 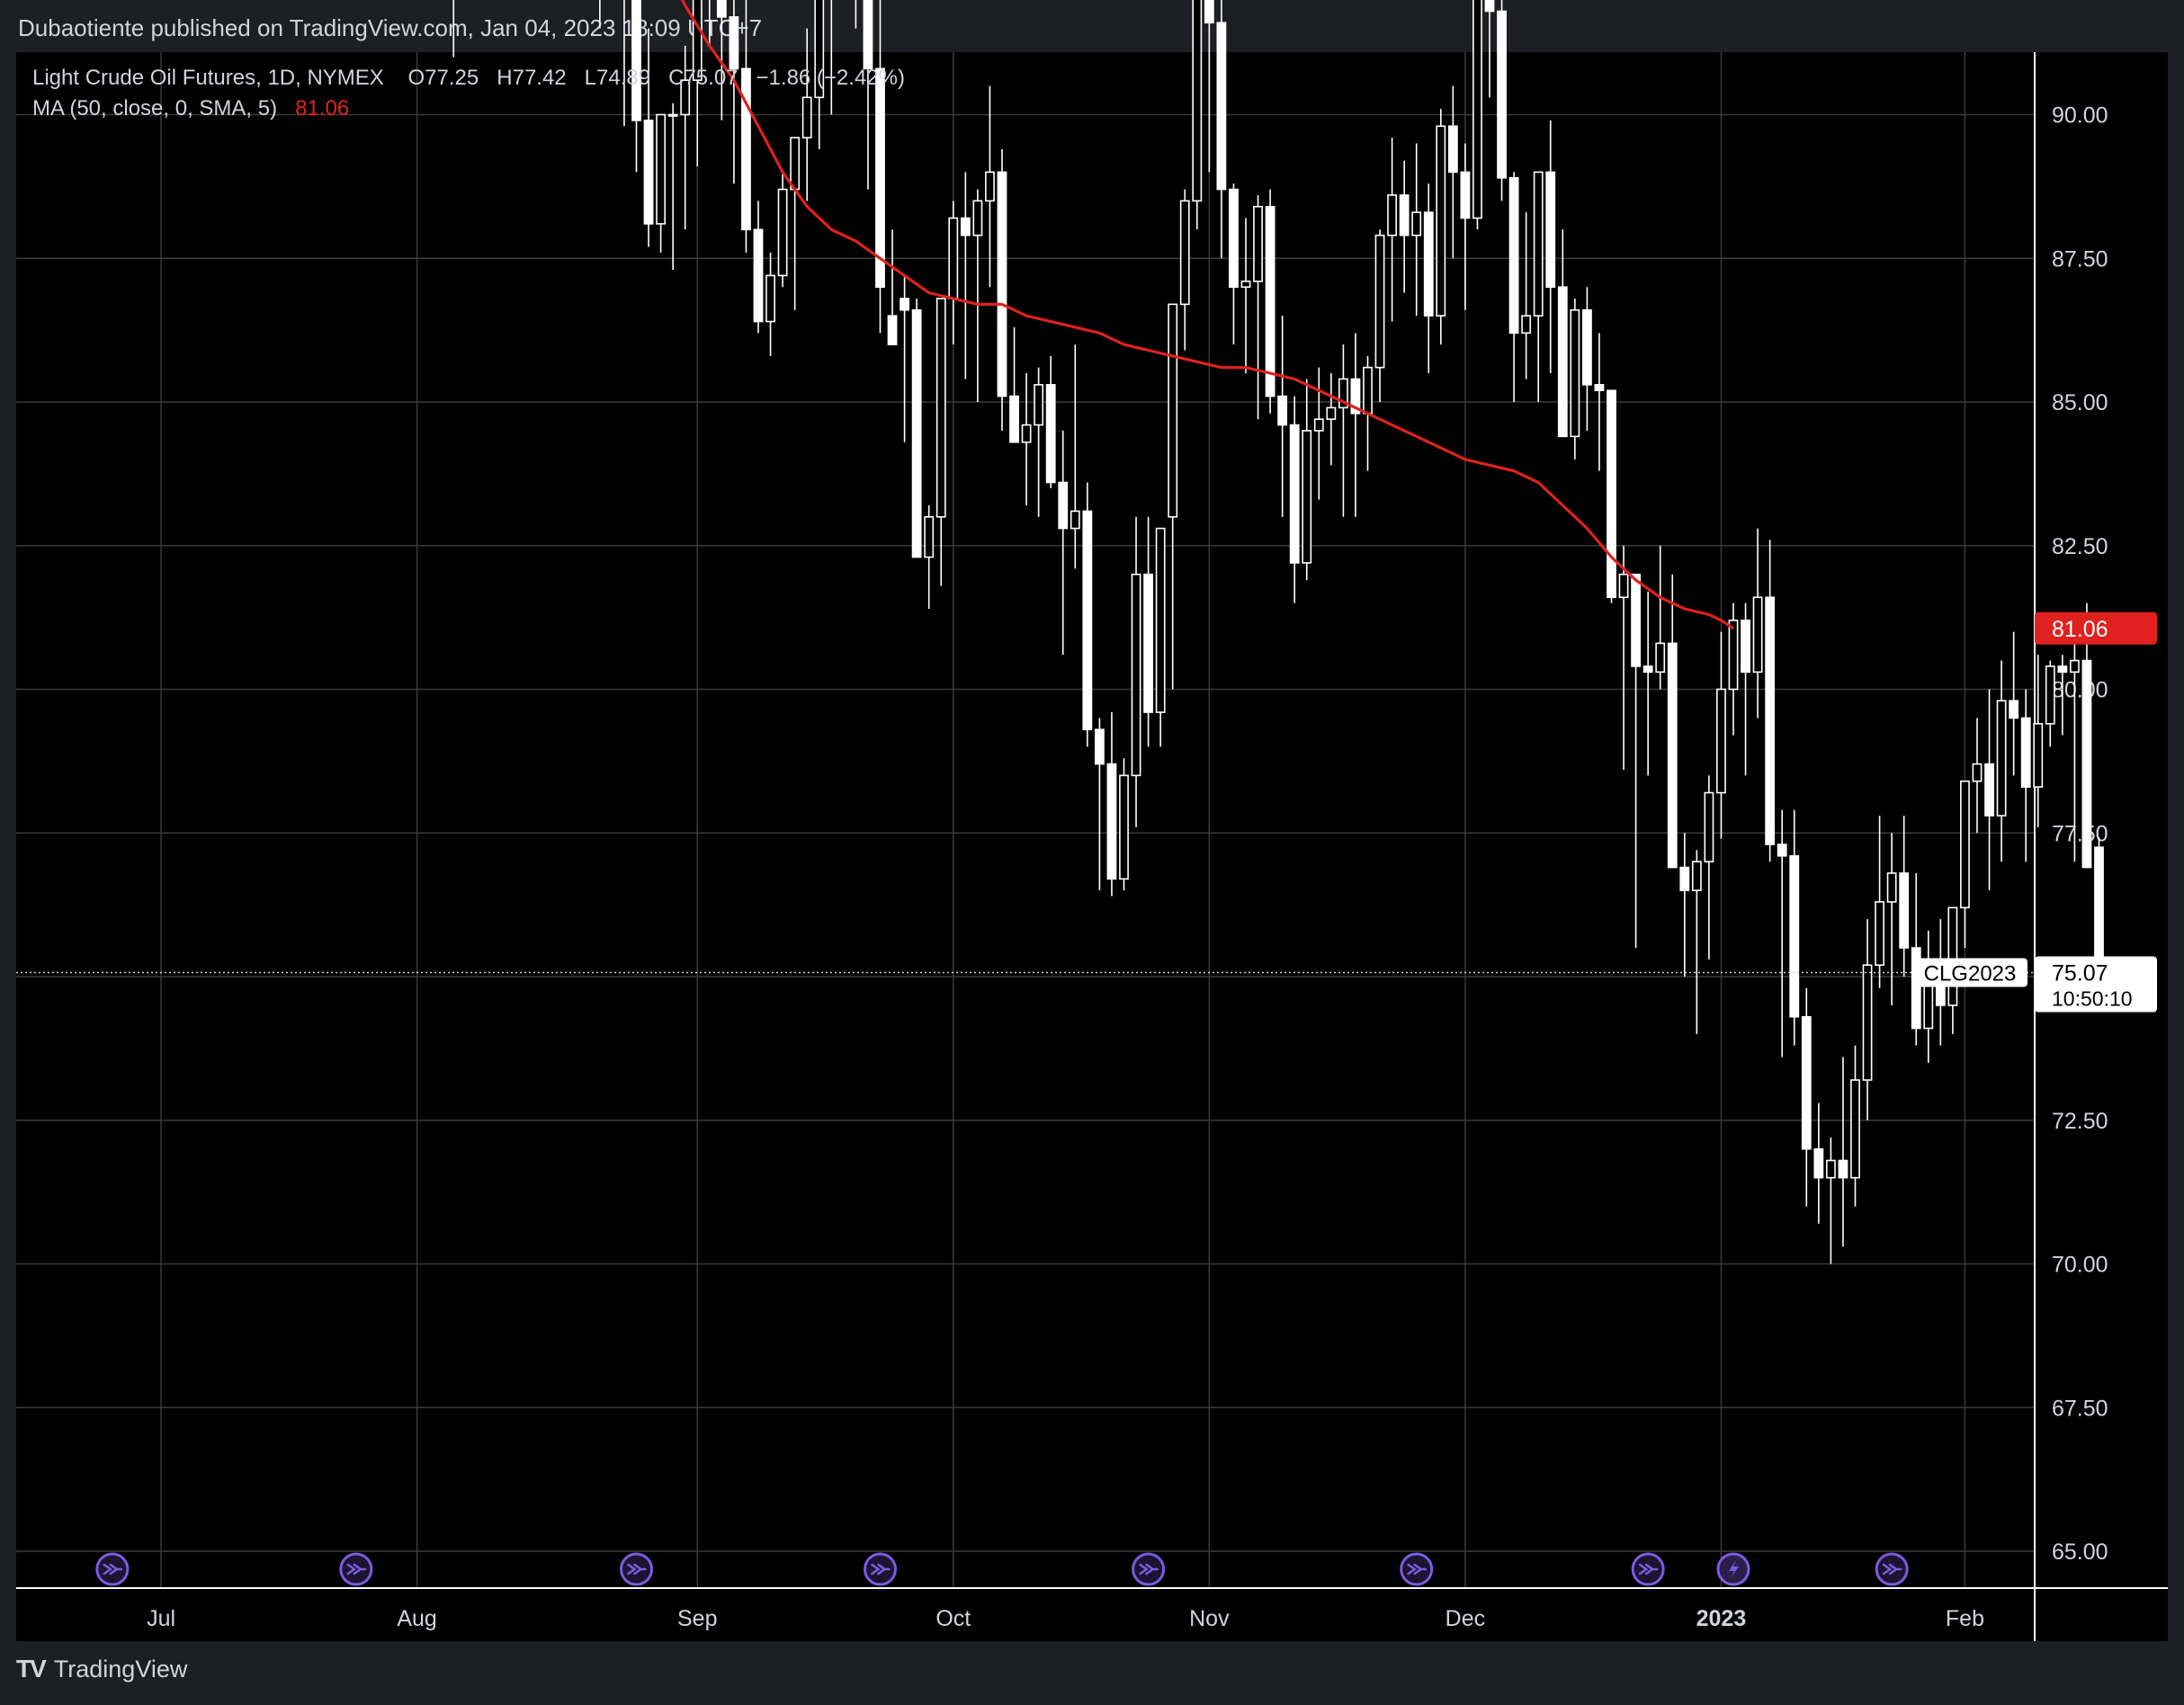 I want to click on x-tick-label: Jul, so click(x=161, y=1618).